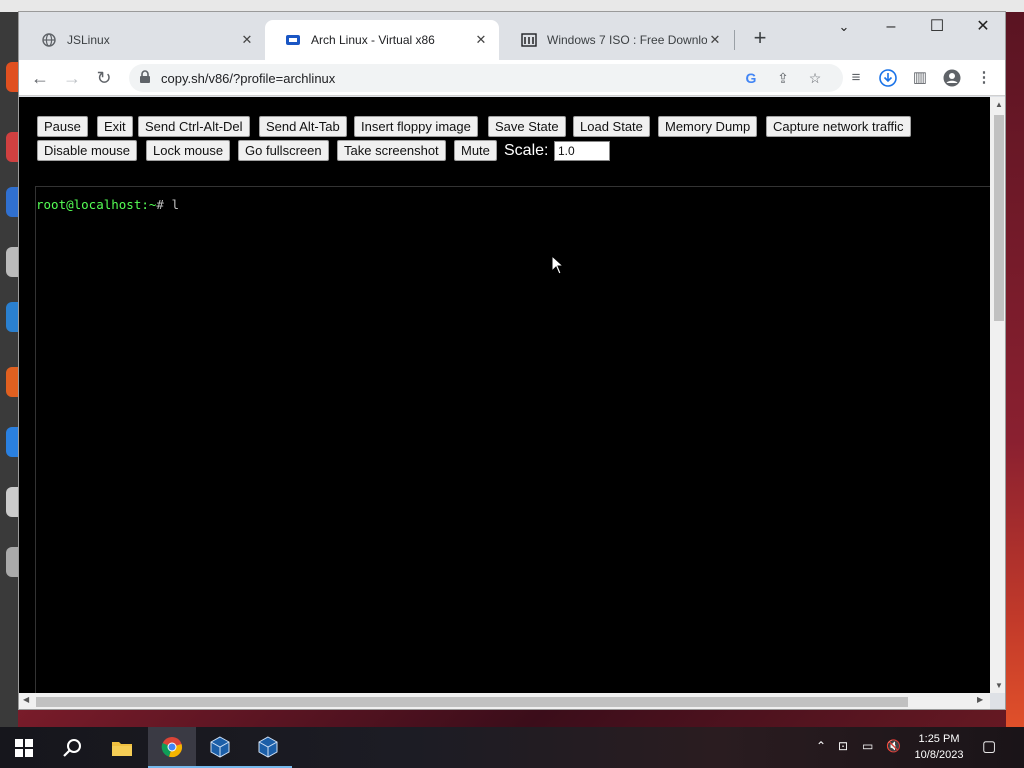 The height and width of the screenshot is (768, 1024). I want to click on file-explorer-button, so click(122, 747).